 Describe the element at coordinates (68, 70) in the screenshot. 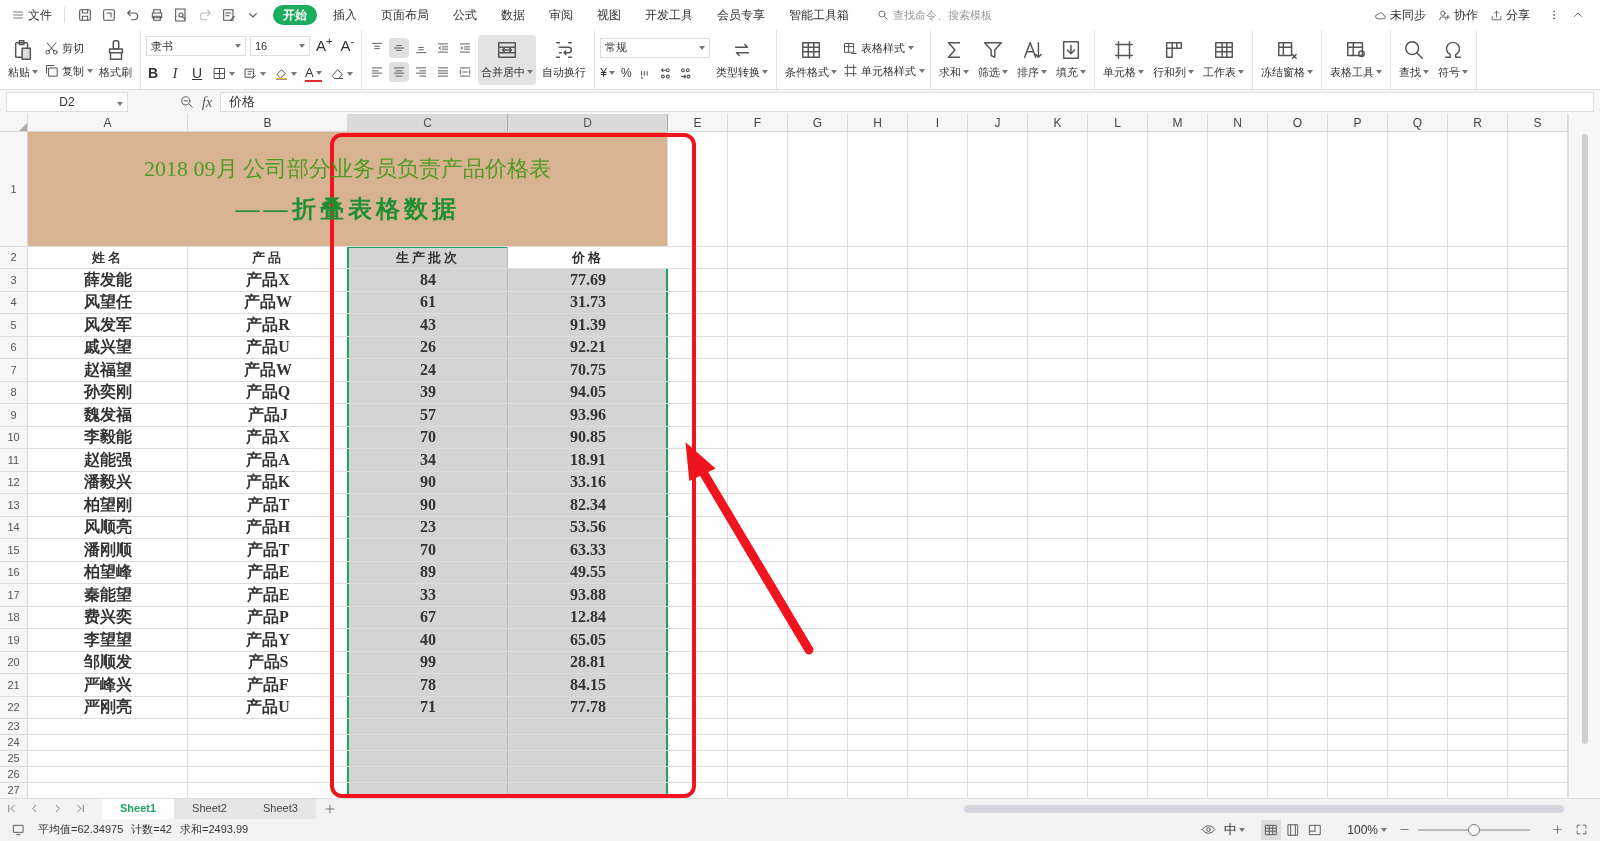

I see `ribbon-button: 复制` at that location.